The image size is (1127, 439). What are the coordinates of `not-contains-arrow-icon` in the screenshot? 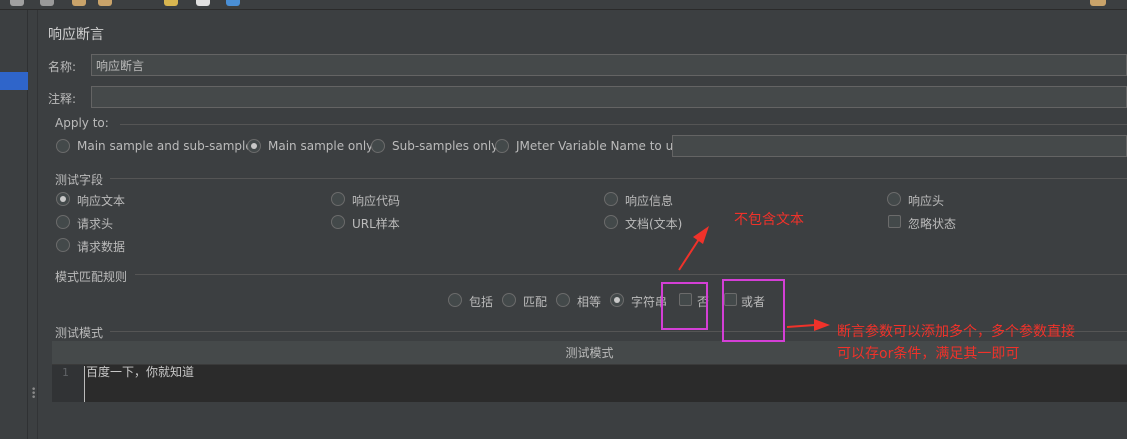 It's located at (693, 248).